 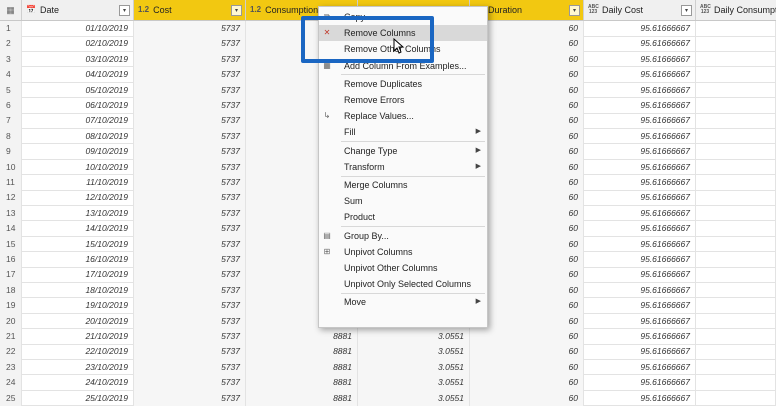 I want to click on cell-date: 23/10/2019, so click(x=78, y=367).